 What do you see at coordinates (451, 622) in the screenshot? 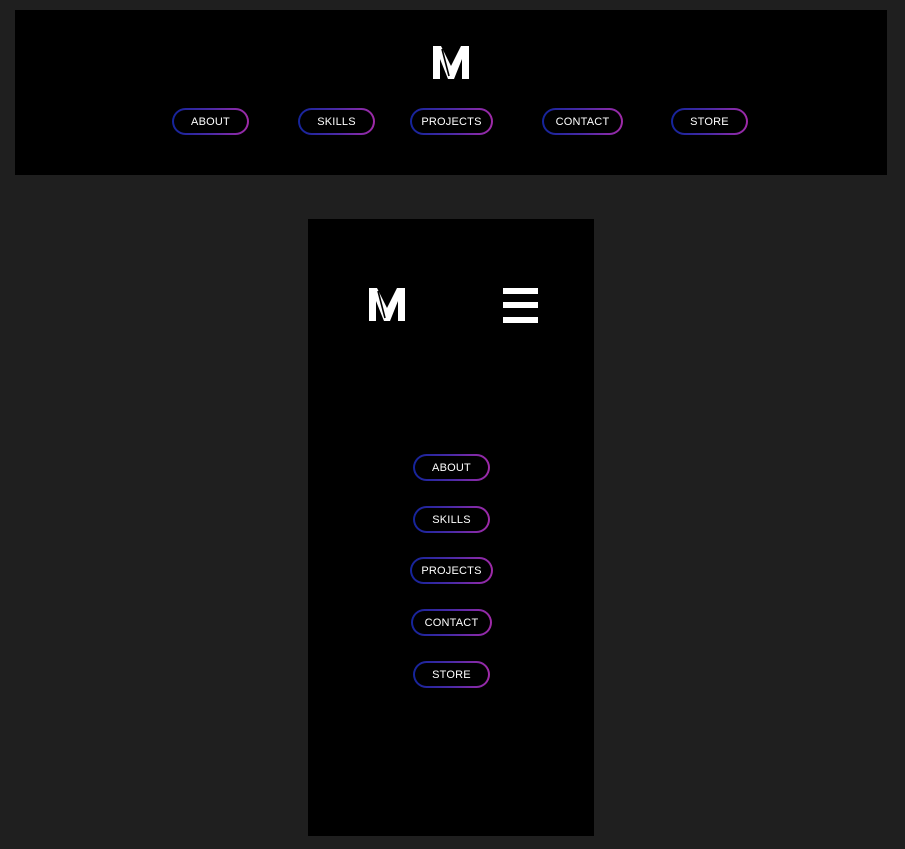
I see `mobile-nav-contact-button: CONTACT` at bounding box center [451, 622].